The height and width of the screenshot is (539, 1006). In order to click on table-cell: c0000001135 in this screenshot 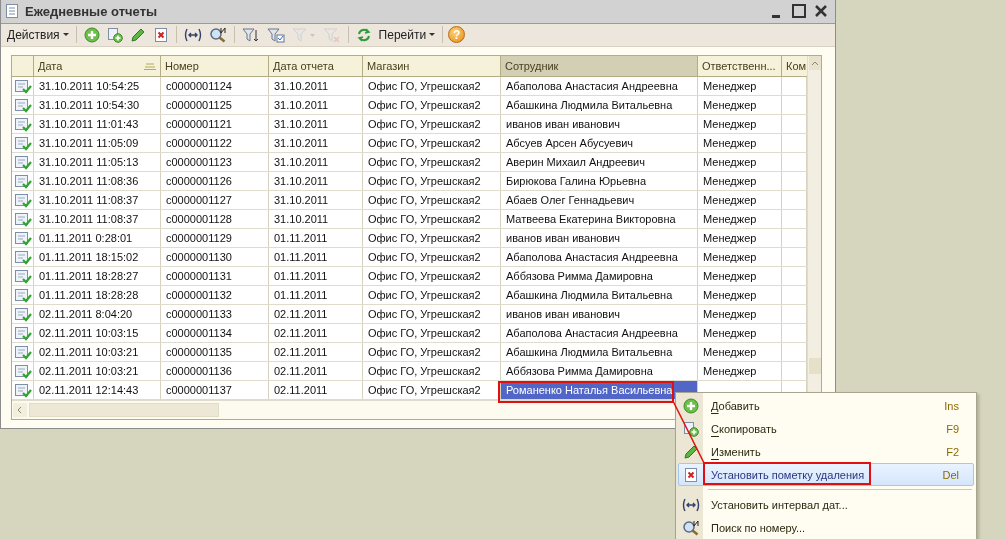, I will do `click(215, 352)`.